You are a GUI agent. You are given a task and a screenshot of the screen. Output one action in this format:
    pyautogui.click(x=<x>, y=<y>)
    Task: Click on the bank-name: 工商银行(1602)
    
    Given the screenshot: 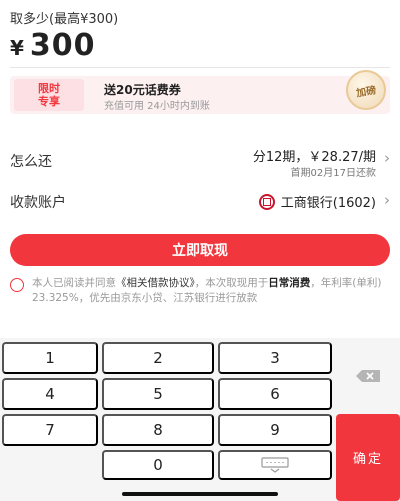 What is the action you would take?
    pyautogui.click(x=328, y=203)
    